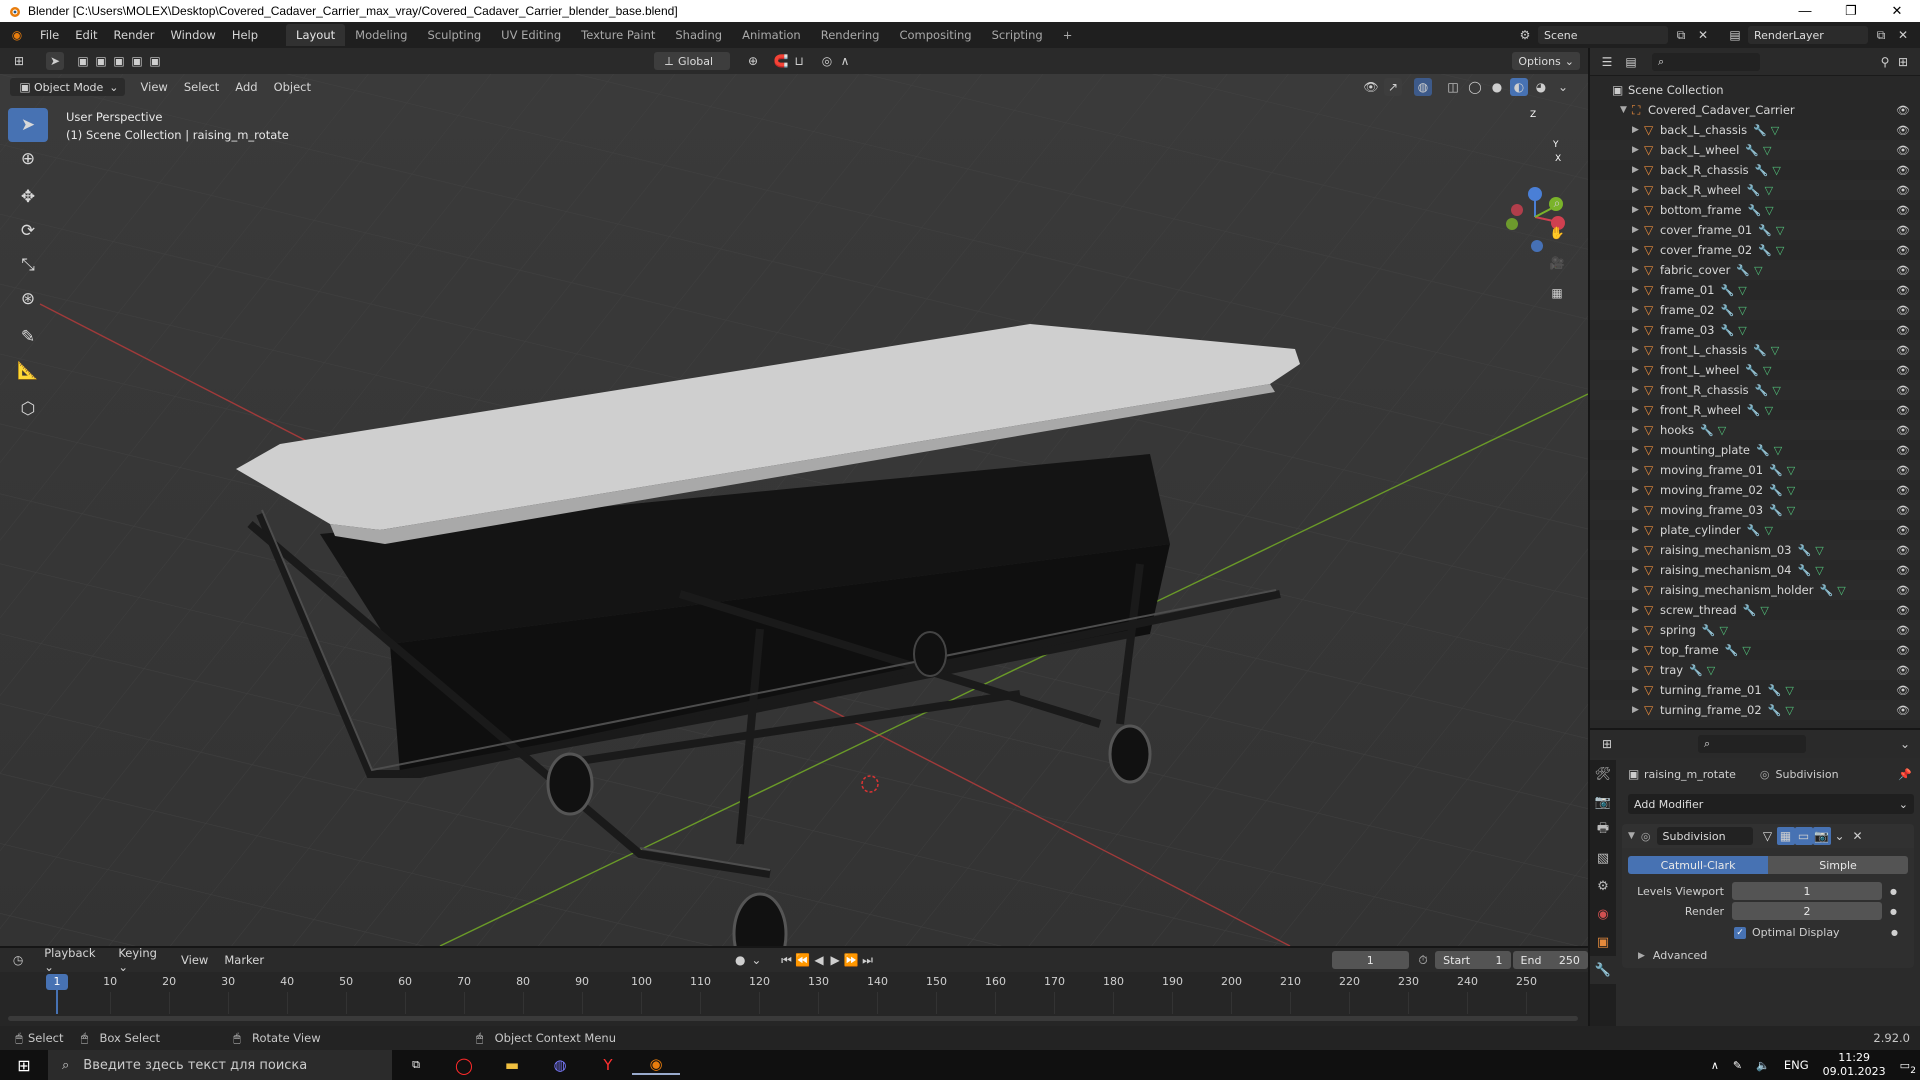 The width and height of the screenshot is (1920, 1080). Describe the element at coordinates (1755, 610) in the screenshot. I see `outliner-item: ▶ ▽ screw_thread 🔧 ▽ 👁` at that location.